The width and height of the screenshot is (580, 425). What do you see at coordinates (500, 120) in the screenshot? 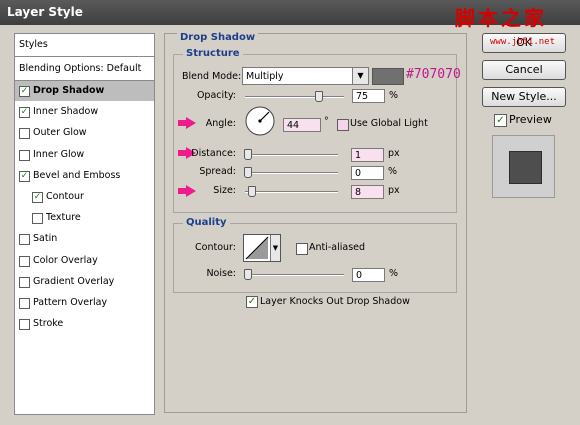
I see `preview-checkbox: ✓` at bounding box center [500, 120].